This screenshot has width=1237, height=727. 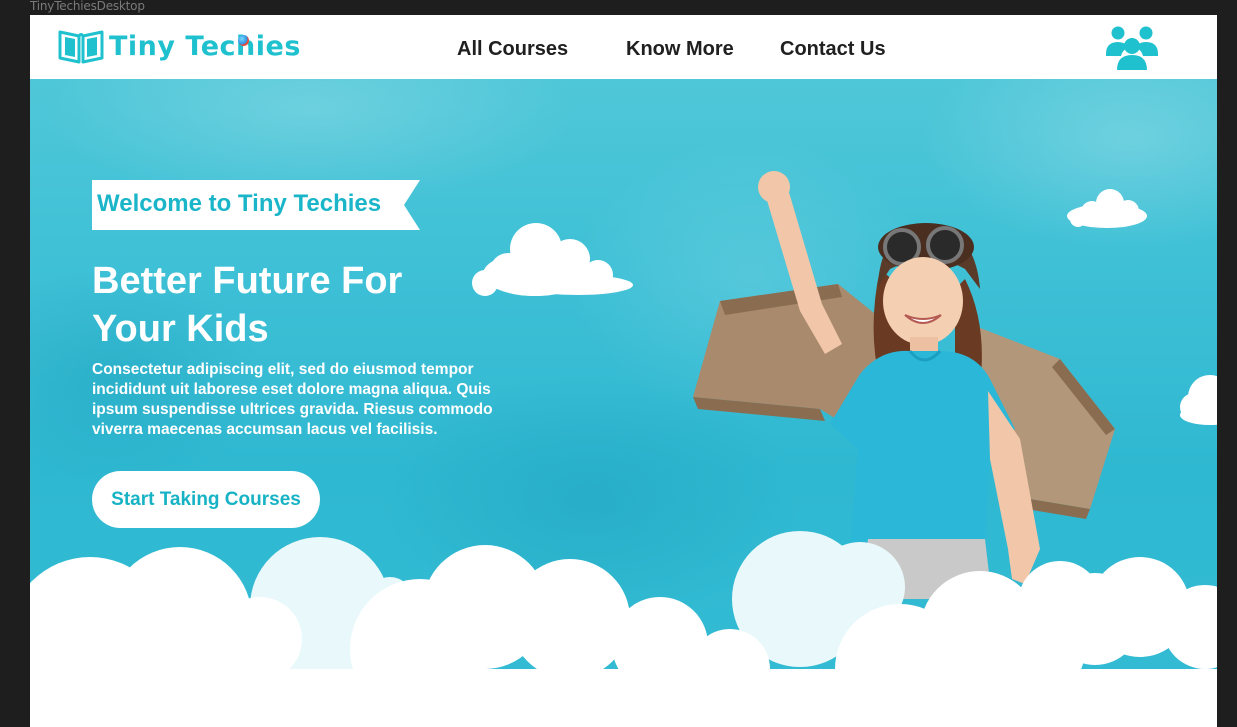 I want to click on brand-logo: Tiny Techies, so click(x=179, y=46).